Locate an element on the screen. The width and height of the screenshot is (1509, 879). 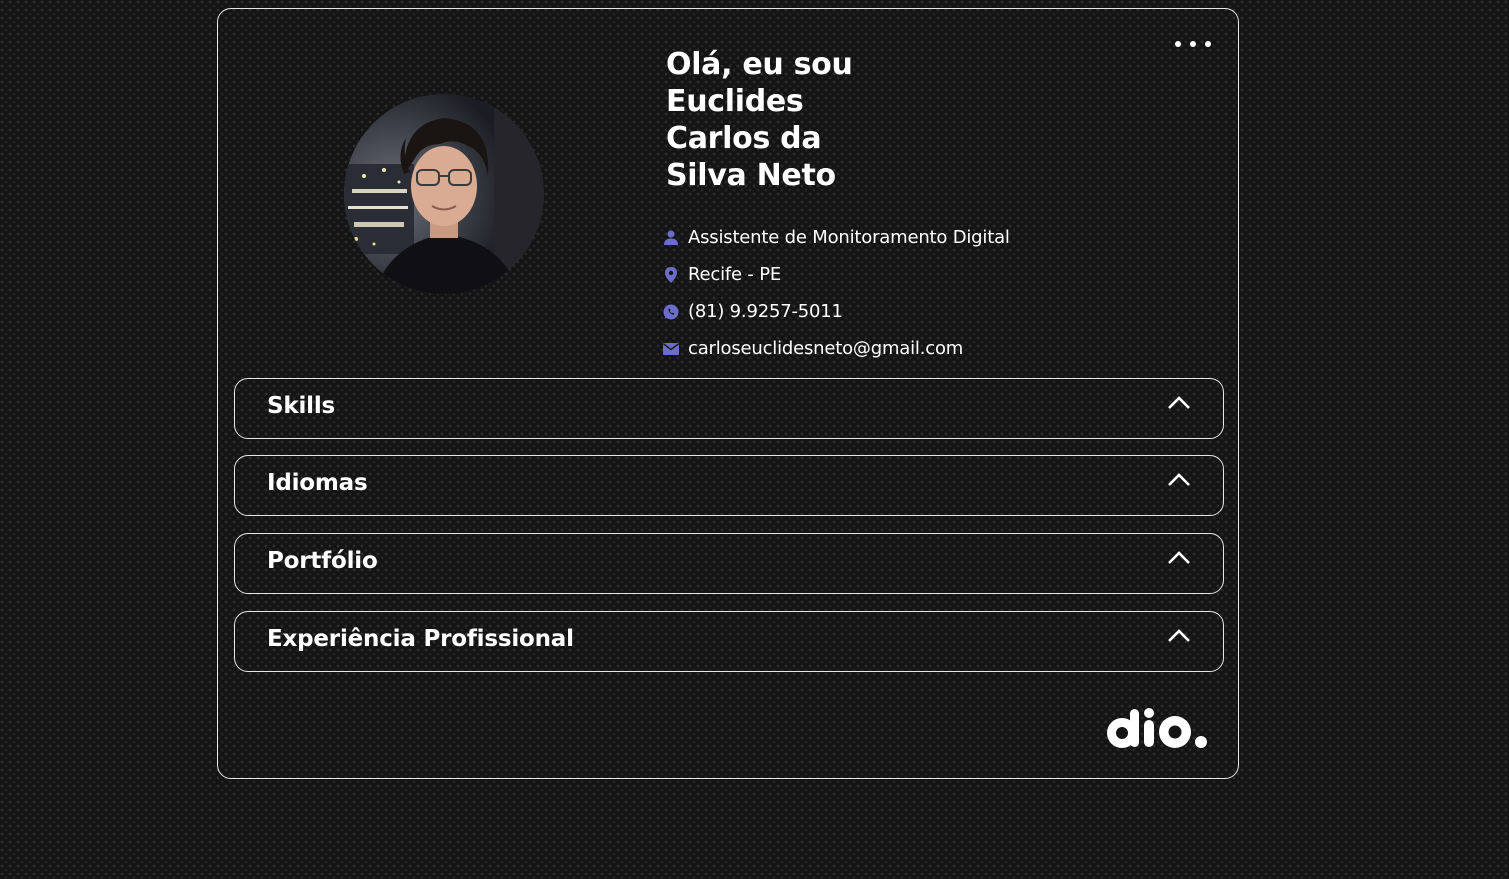
section-portfolio: Portfólio is located at coordinates (729, 563).